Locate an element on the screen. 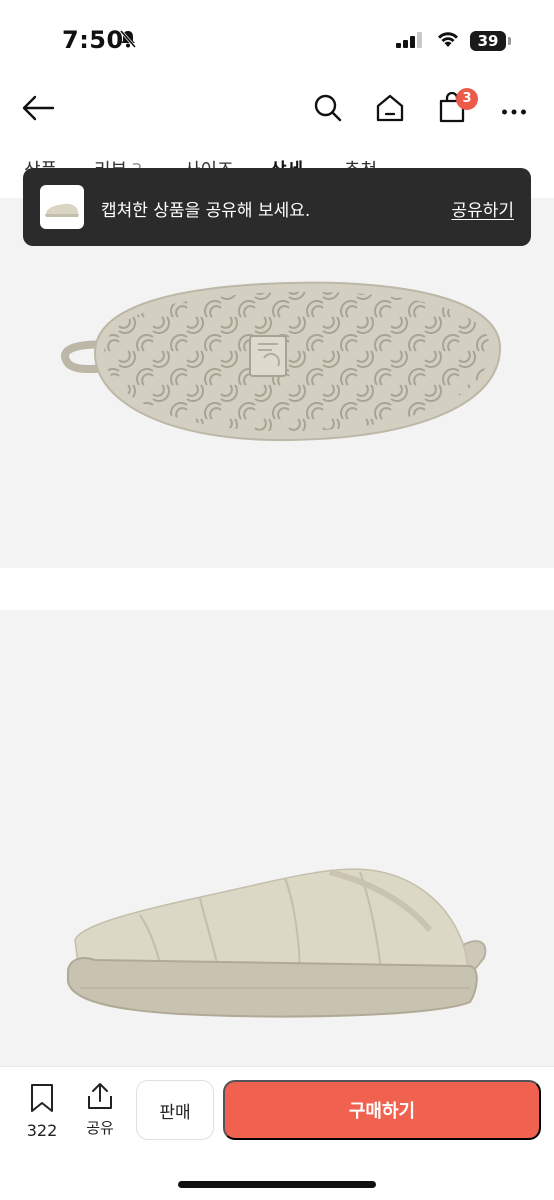 The height and width of the screenshot is (1200, 554). battery-cap is located at coordinates (509, 41).